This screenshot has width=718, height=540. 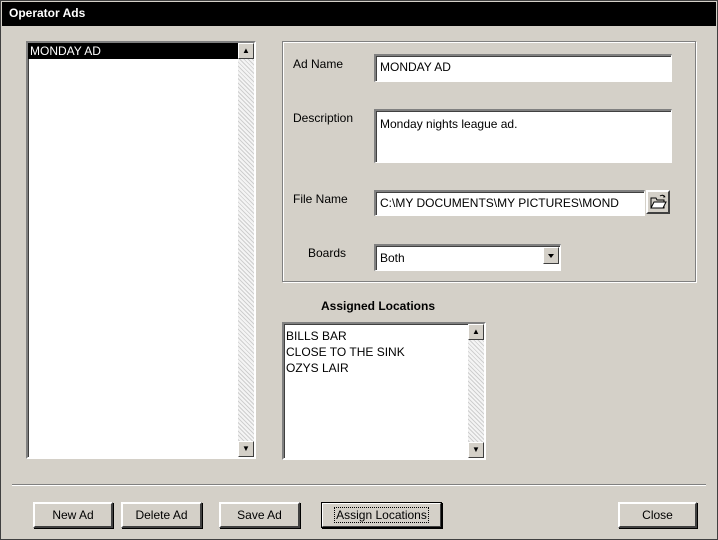 I want to click on location-item: CLOSE TO THE SINK, so click(x=384, y=352).